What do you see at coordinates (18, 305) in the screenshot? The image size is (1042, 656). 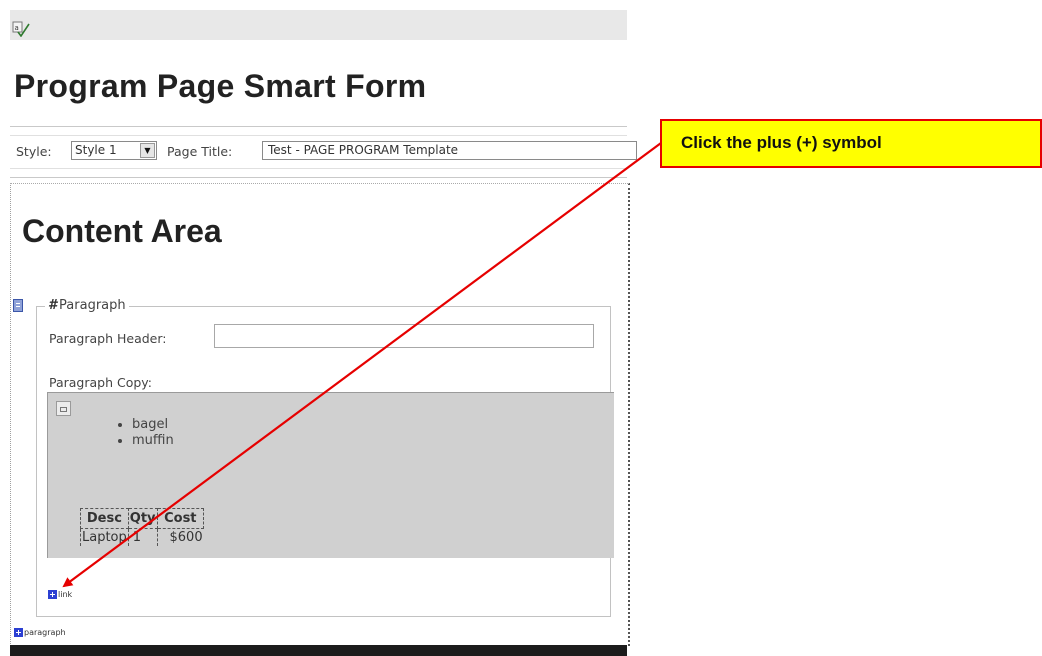 I see `group-menu-icon` at bounding box center [18, 305].